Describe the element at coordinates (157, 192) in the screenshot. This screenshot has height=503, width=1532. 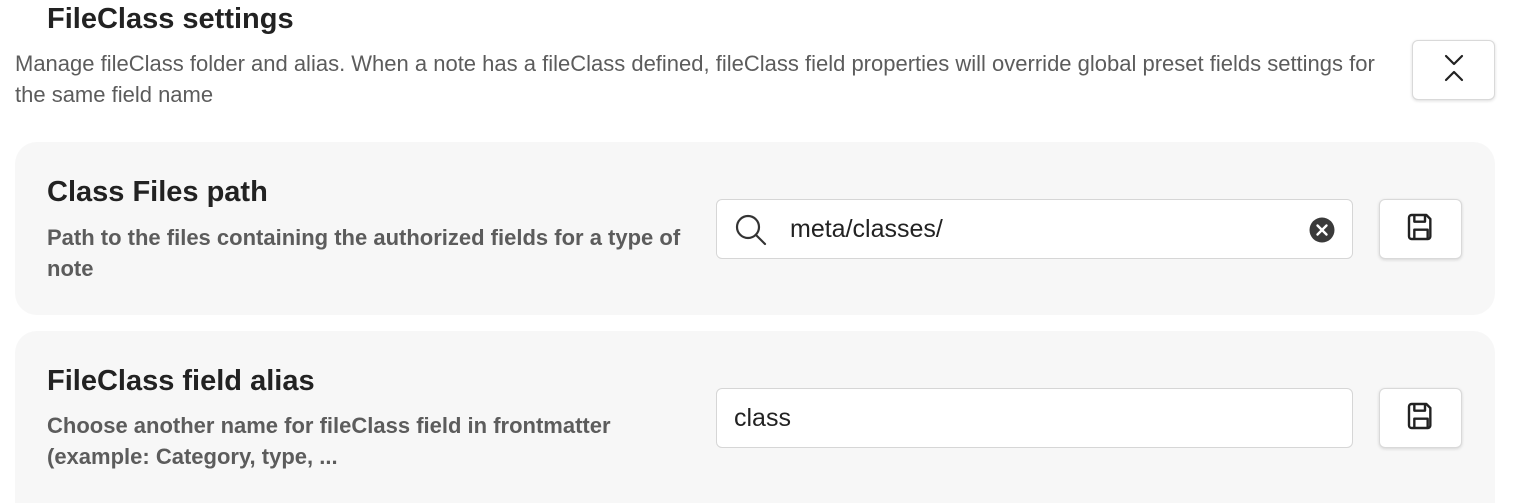
I see `setting-title: Class Files path` at that location.